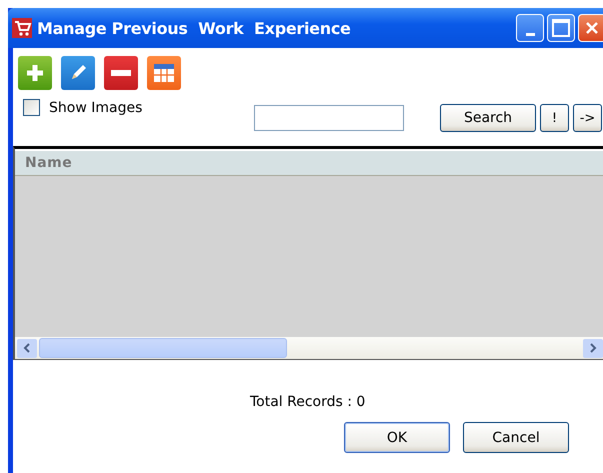  I want to click on minus-icon, so click(121, 73).